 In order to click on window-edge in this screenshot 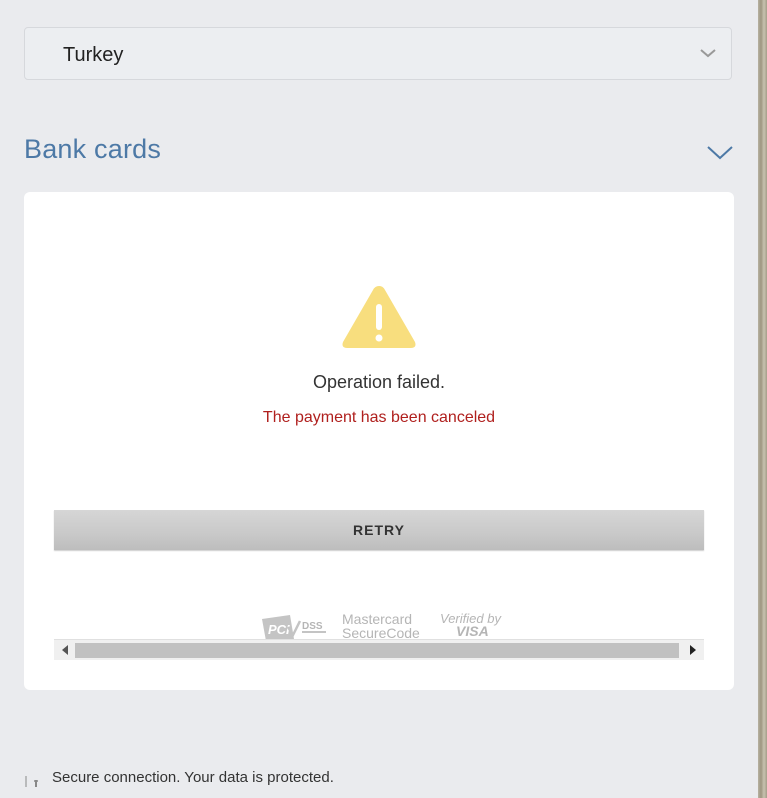, I will do `click(762, 399)`.